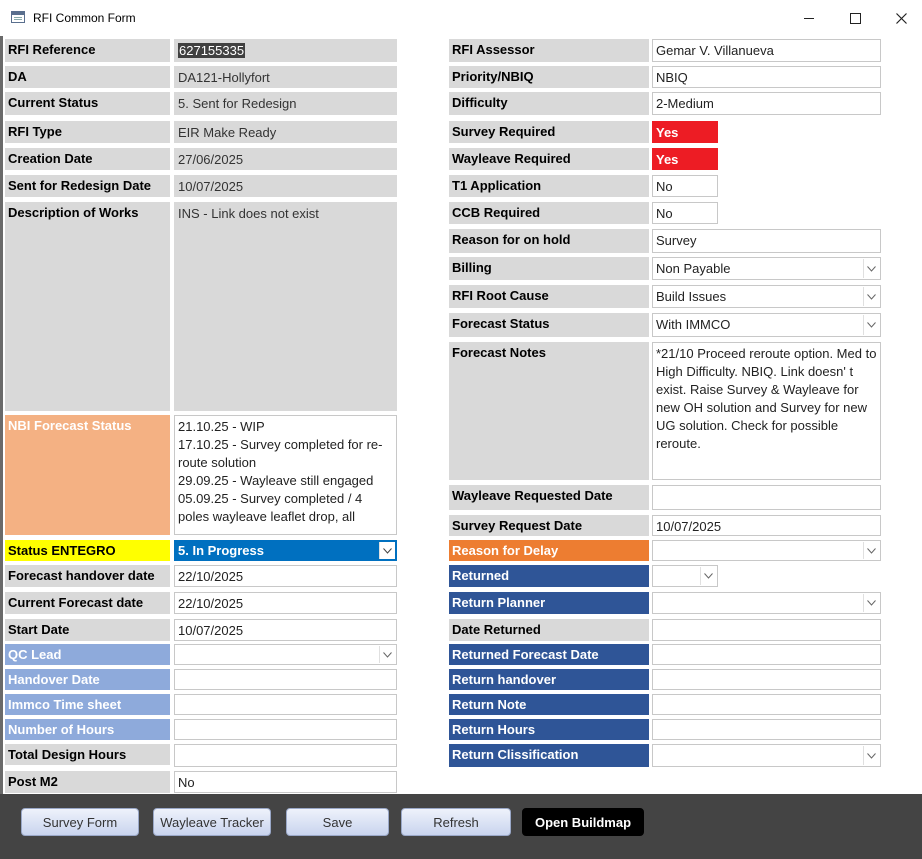  Describe the element at coordinates (212, 50) in the screenshot. I see `rfi-reference-value: 627155335` at that location.